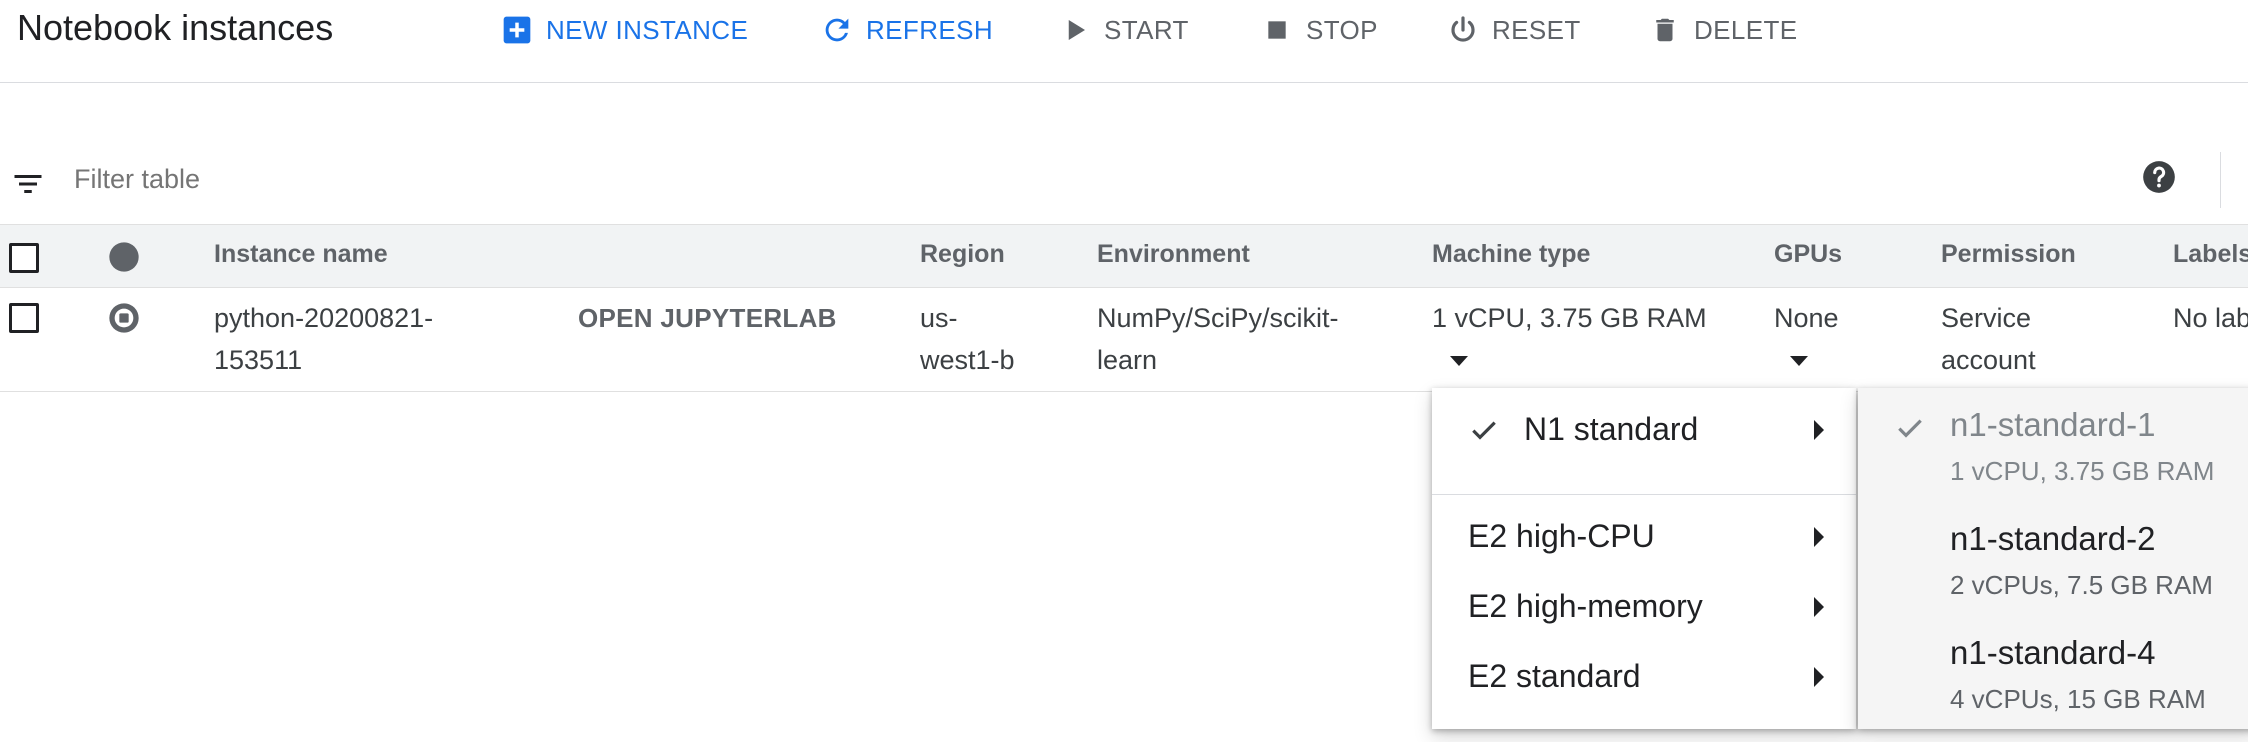 This screenshot has height=742, width=2248. Describe the element at coordinates (124, 259) in the screenshot. I see `status-column-icon` at that location.